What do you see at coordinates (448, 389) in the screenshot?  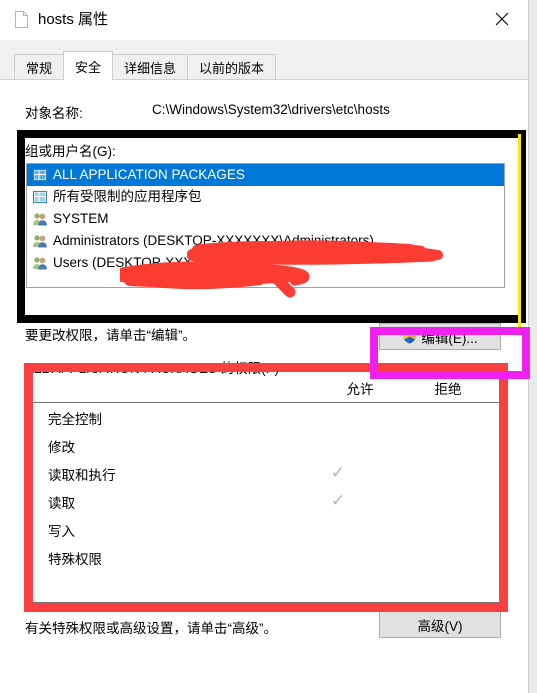 I see `column-header-deny: 拒绝` at bounding box center [448, 389].